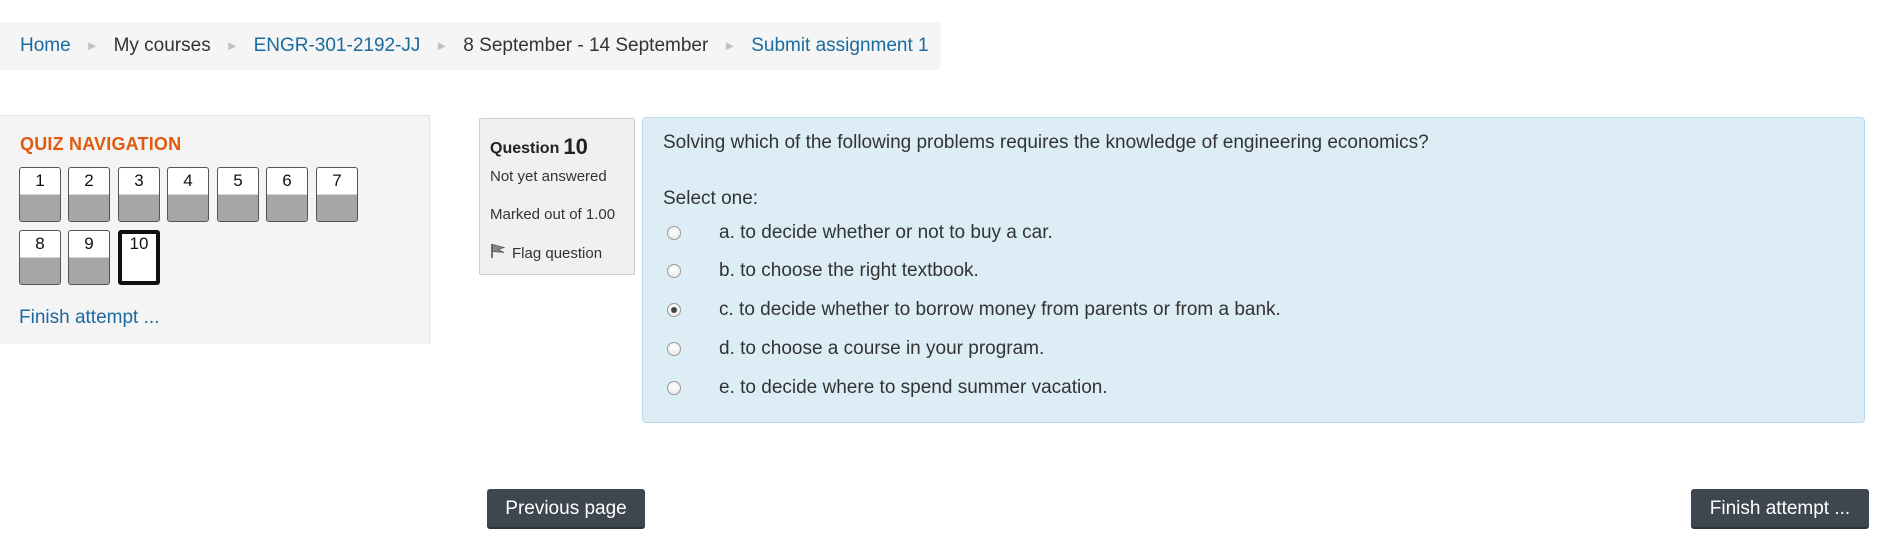 The height and width of the screenshot is (543, 1888). What do you see at coordinates (101, 144) in the screenshot?
I see `quiz-navigation-title: QUIZ NAVIGATION` at bounding box center [101, 144].